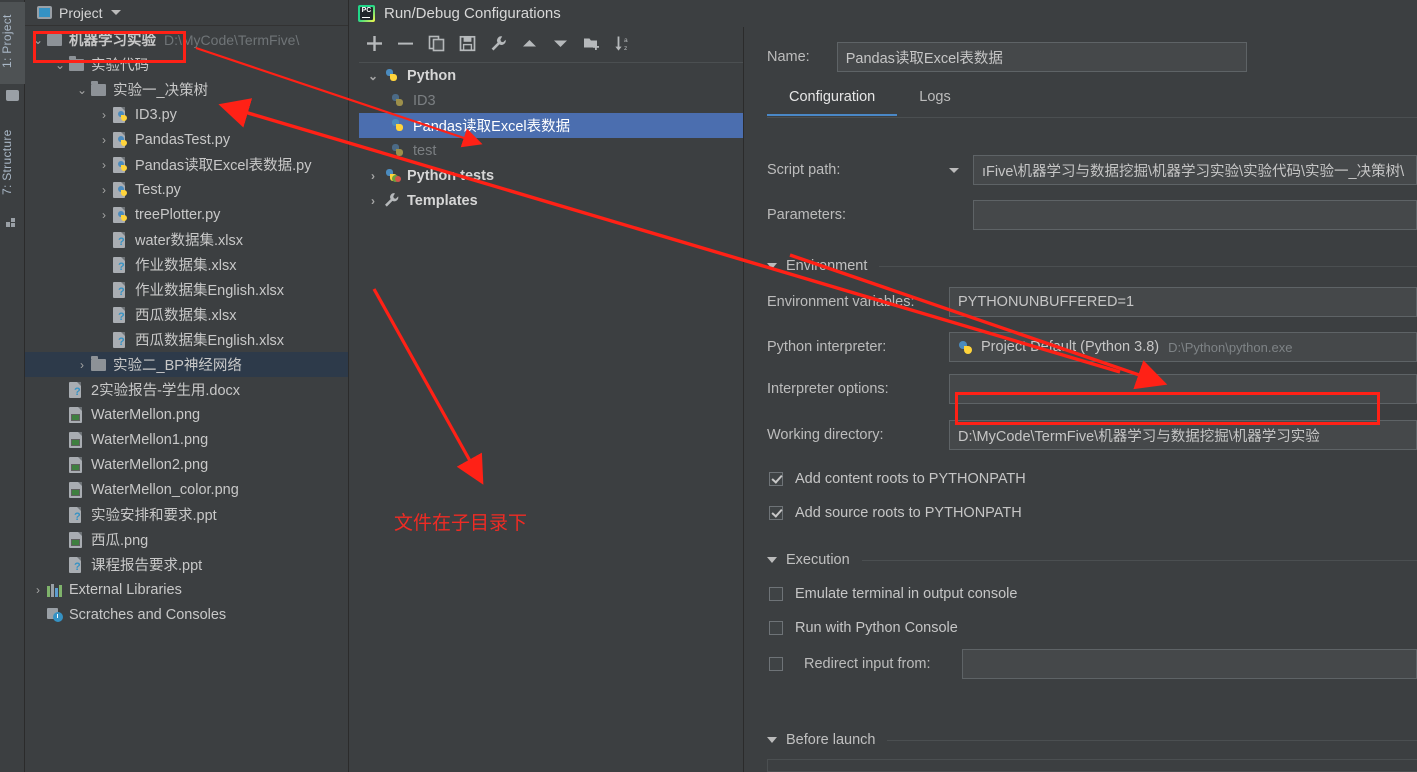 The width and height of the screenshot is (1417, 772). Describe the element at coordinates (186, 364) in the screenshot. I see `project-tree-row: › 实验二_BP神经网络` at that location.